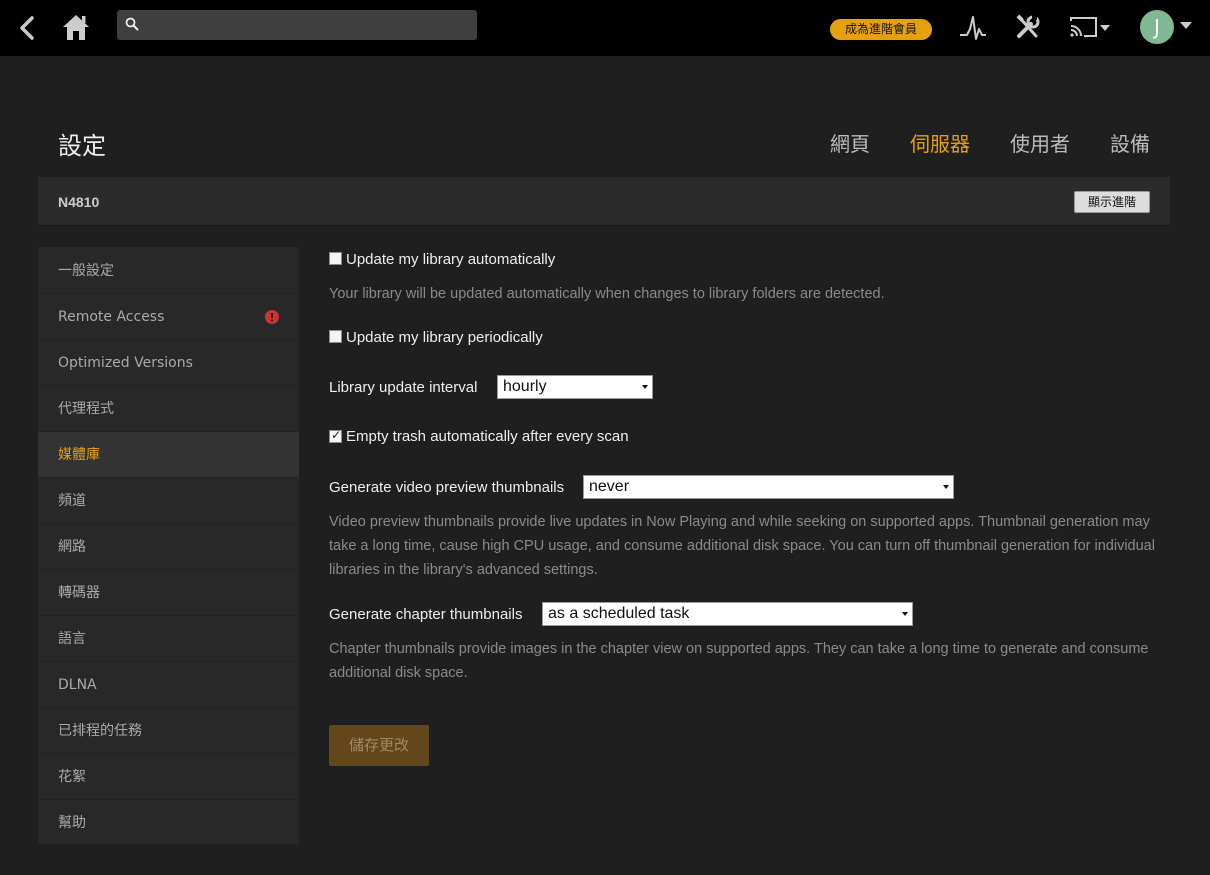  Describe the element at coordinates (335, 336) in the screenshot. I see `periodic-update-checkbox` at that location.